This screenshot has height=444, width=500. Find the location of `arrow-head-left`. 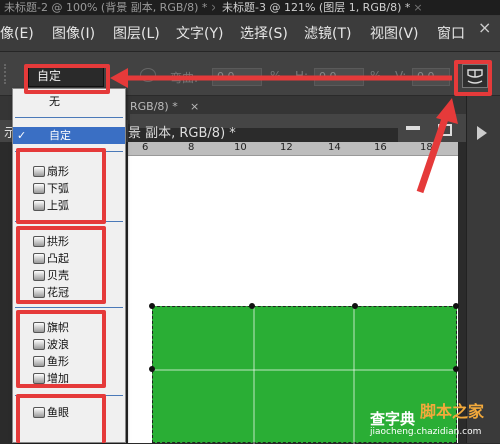

arrow-head-left is located at coordinates (119, 78).